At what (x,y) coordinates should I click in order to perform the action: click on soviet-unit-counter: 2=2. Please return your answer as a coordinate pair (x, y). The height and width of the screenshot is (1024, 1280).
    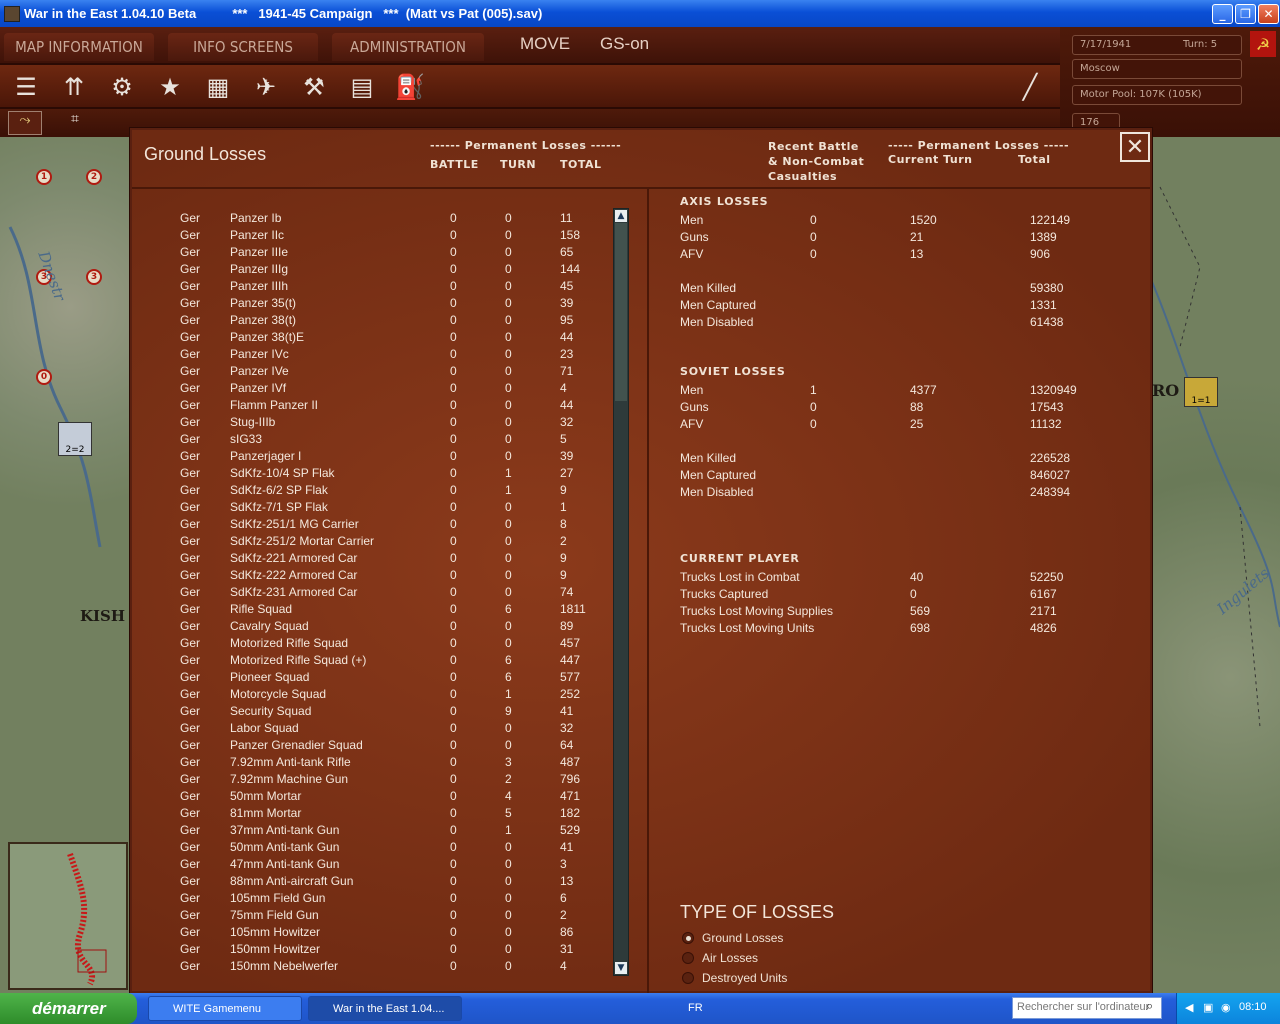
    Looking at the image, I should click on (75, 439).